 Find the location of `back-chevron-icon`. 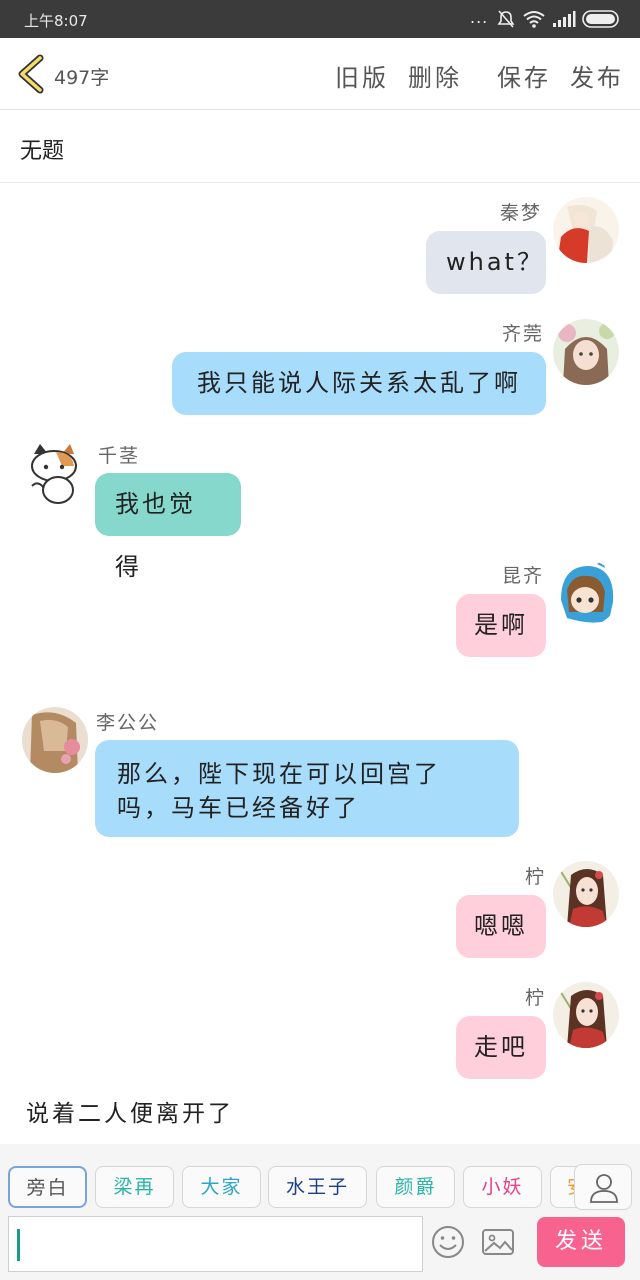

back-chevron-icon is located at coordinates (31, 74).